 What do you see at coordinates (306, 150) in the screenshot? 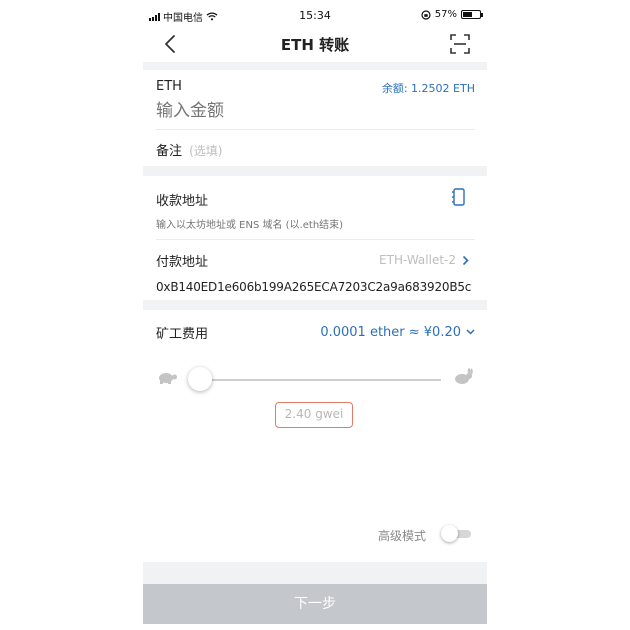
I see `note-field: 备注 (选填)` at bounding box center [306, 150].